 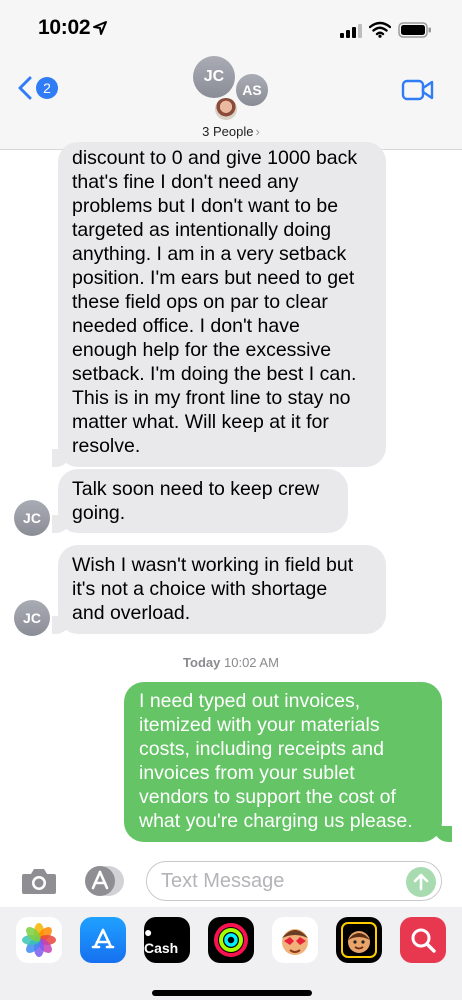 What do you see at coordinates (64, 27) in the screenshot?
I see `status-time: 10:02` at bounding box center [64, 27].